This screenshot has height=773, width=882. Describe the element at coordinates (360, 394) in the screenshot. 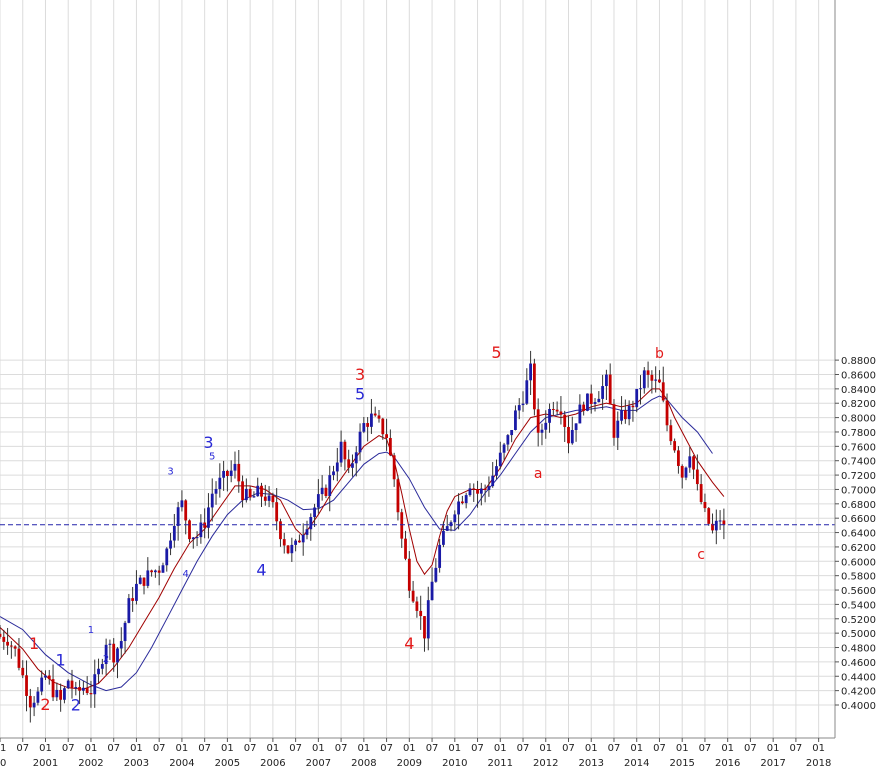

I see `wave-label: 5` at that location.